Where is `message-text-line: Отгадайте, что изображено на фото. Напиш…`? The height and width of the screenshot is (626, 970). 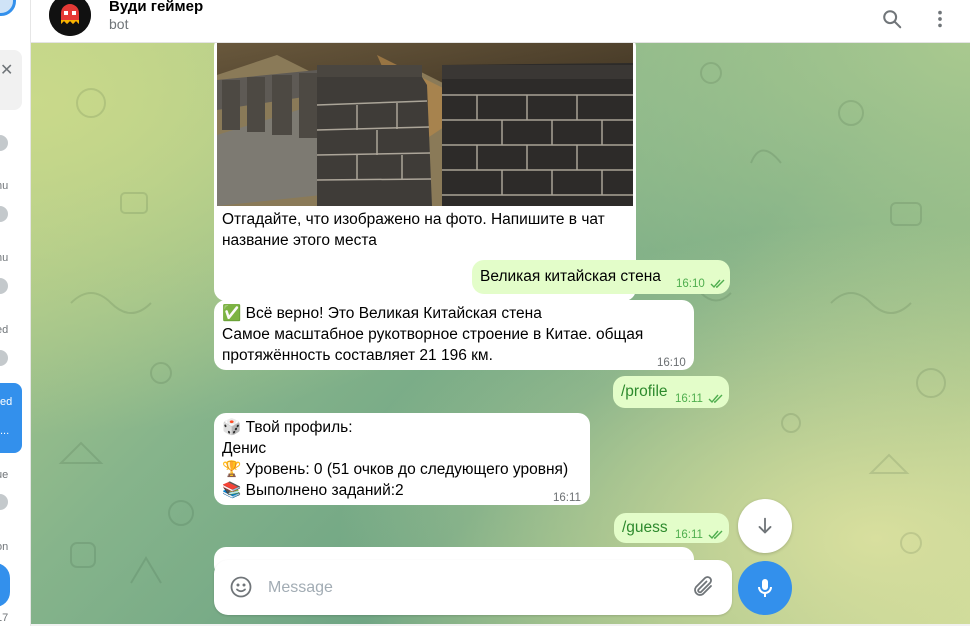
message-text-line: Отгадайте, что изображено на фото. Напиш… is located at coordinates (413, 219).